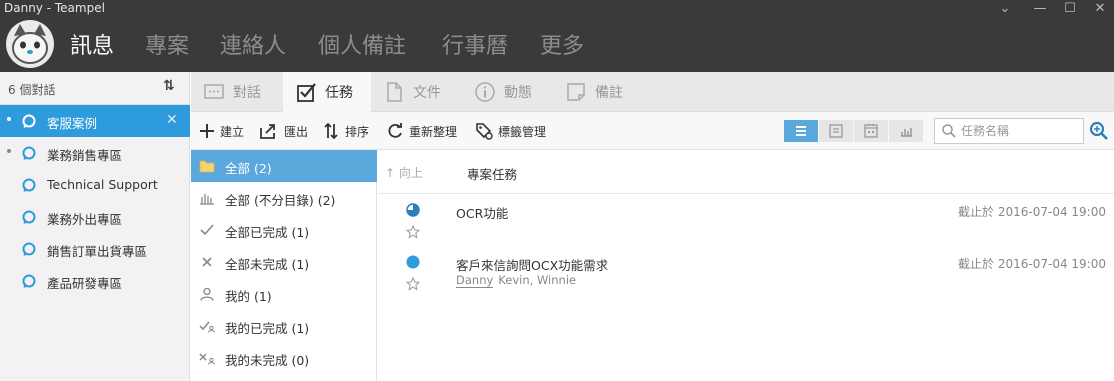  I want to click on unread-dot, so click(9, 151).